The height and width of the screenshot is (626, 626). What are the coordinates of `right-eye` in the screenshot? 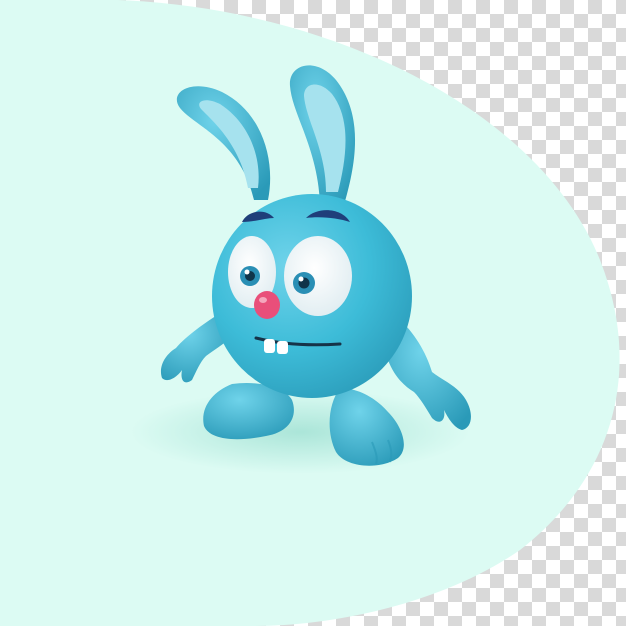 It's located at (318, 276).